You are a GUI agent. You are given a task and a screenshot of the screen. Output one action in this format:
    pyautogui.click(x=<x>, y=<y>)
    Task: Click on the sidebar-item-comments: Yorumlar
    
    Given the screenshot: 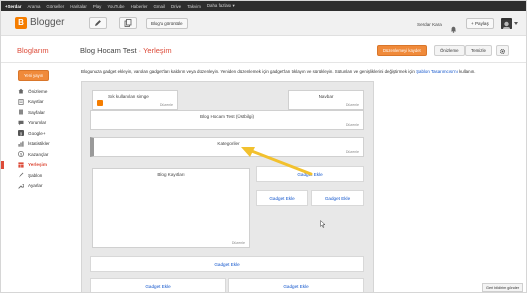 What is the action you would take?
    pyautogui.click(x=40, y=123)
    